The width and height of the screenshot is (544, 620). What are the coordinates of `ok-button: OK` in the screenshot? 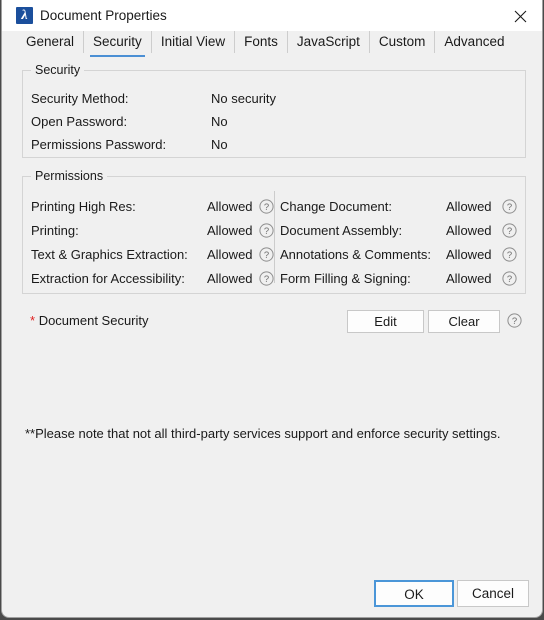 It's located at (414, 593).